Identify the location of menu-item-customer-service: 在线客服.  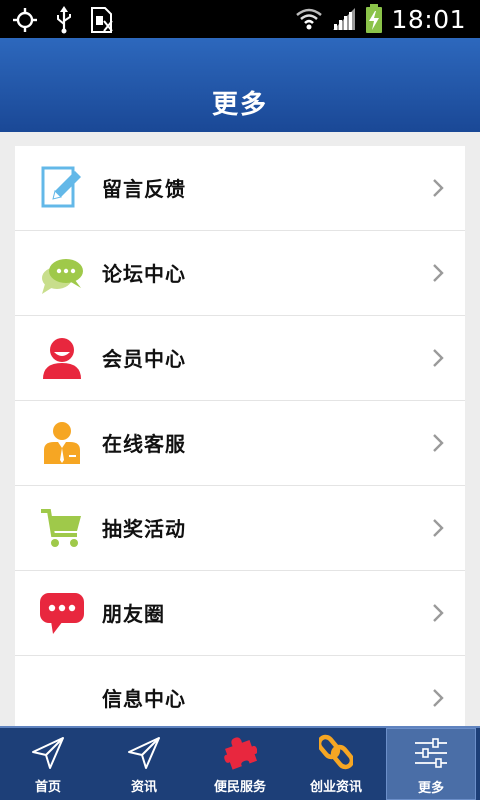
(240, 443).